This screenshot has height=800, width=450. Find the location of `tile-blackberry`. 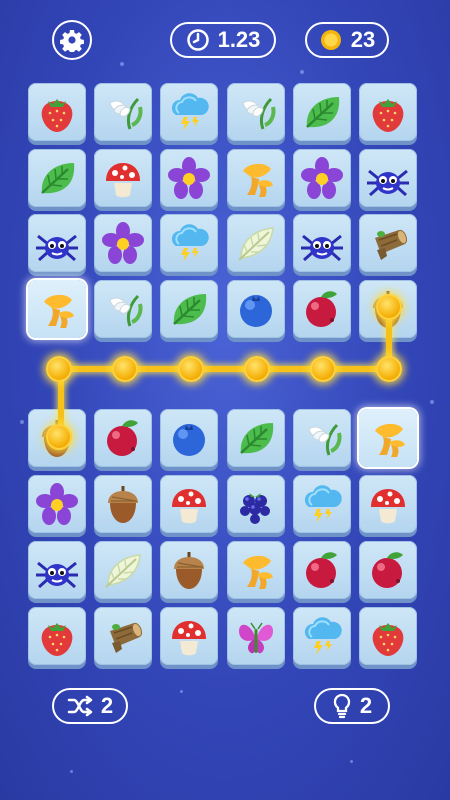

tile-blackberry is located at coordinates (256, 504).